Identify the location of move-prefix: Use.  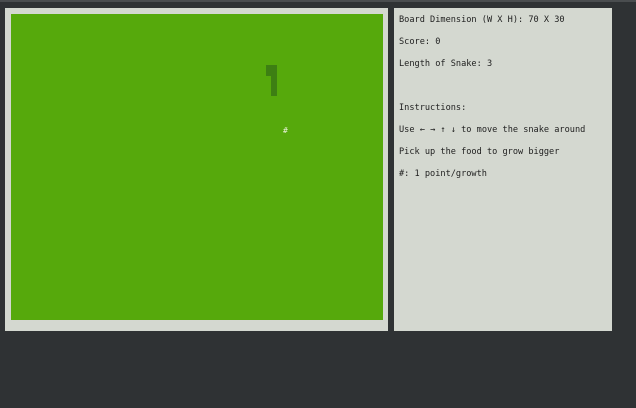
(407, 130).